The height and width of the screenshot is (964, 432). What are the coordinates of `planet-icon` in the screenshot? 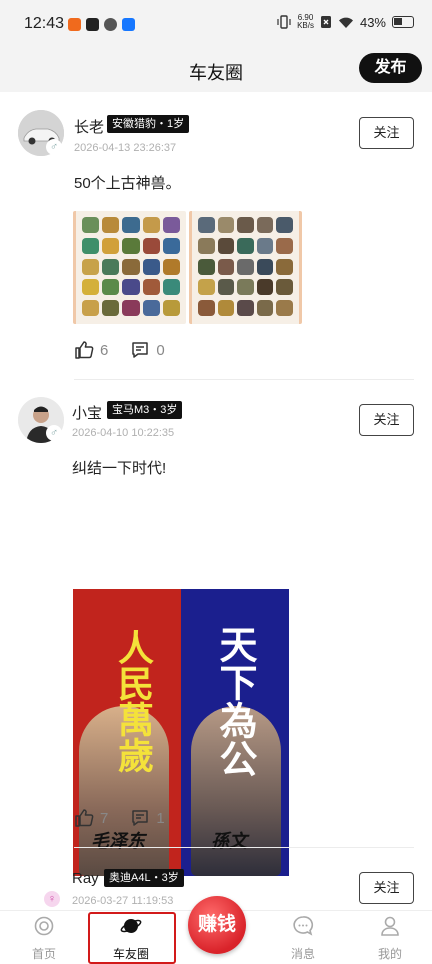 It's located at (131, 926).